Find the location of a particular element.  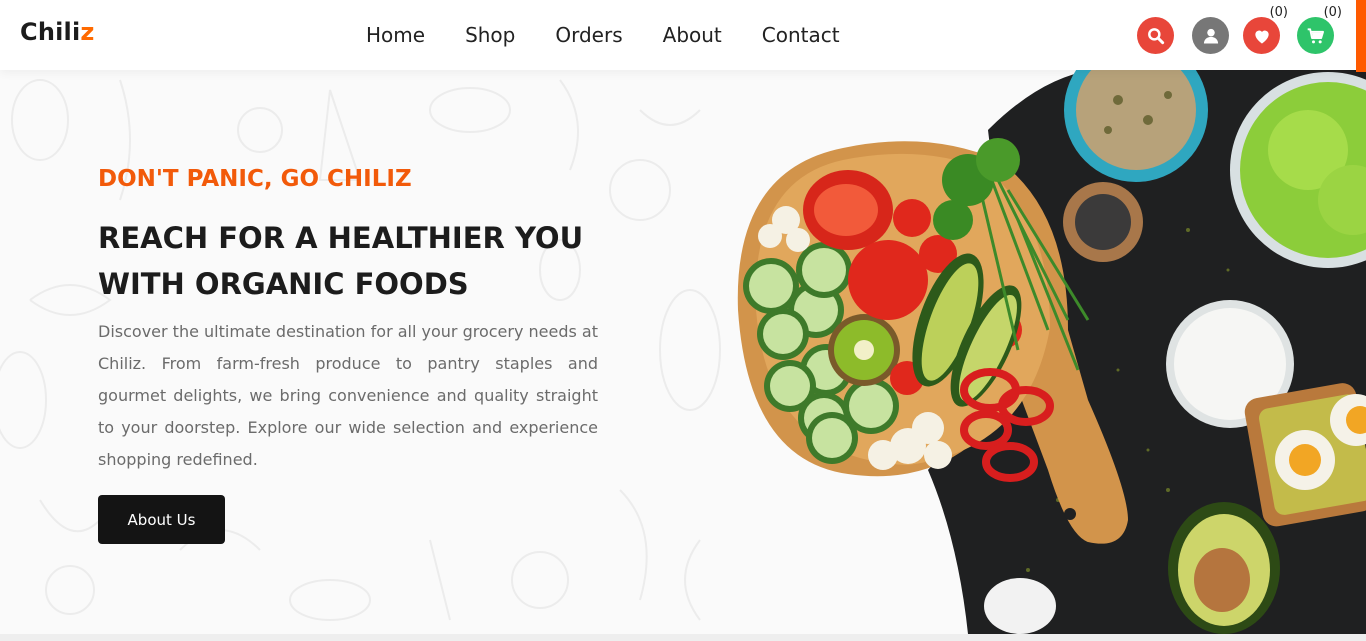

heart-icon is located at coordinates (1261, 36).